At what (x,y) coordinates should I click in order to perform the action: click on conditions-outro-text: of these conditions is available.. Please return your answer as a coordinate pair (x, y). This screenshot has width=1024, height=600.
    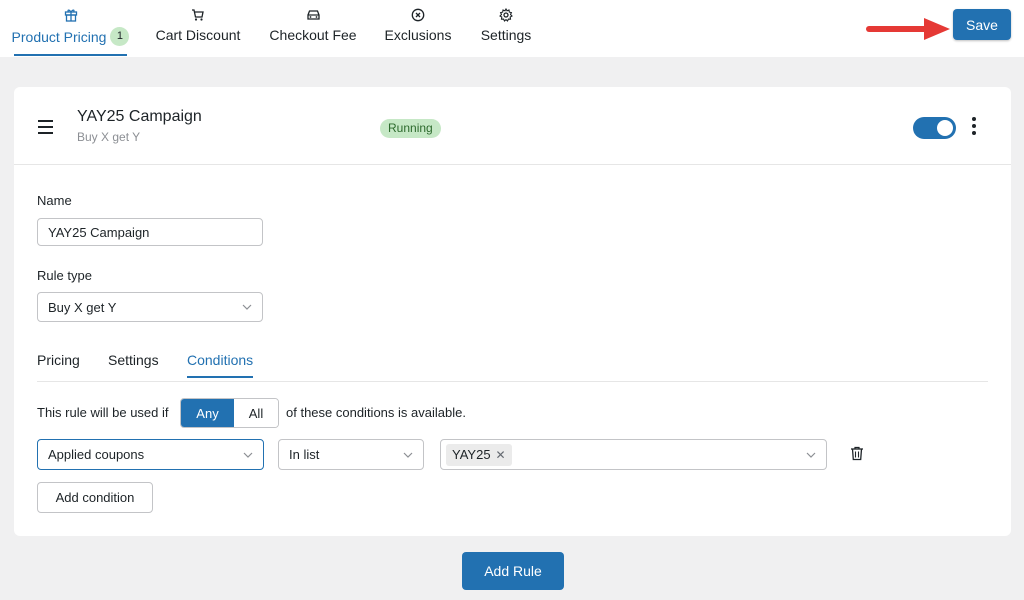
    Looking at the image, I should click on (376, 412).